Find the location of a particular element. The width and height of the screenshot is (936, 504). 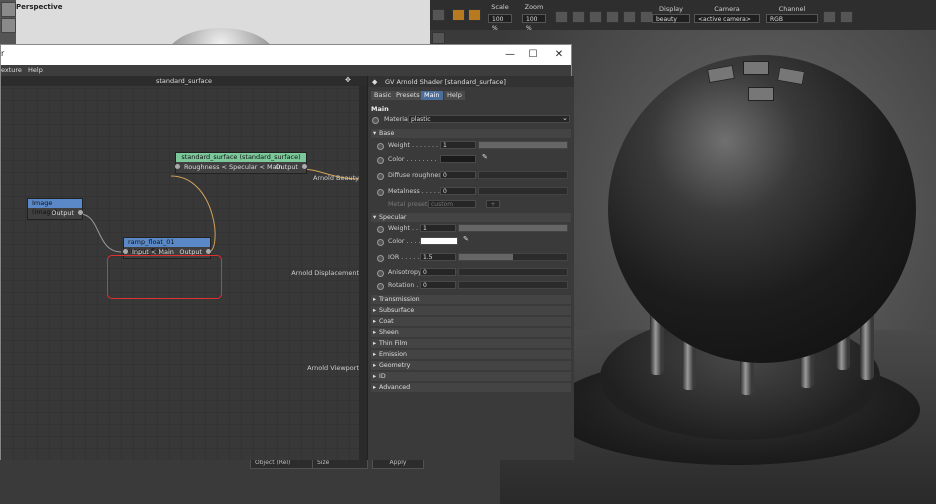

section-subsurface: Subsurface is located at coordinates (471, 310).